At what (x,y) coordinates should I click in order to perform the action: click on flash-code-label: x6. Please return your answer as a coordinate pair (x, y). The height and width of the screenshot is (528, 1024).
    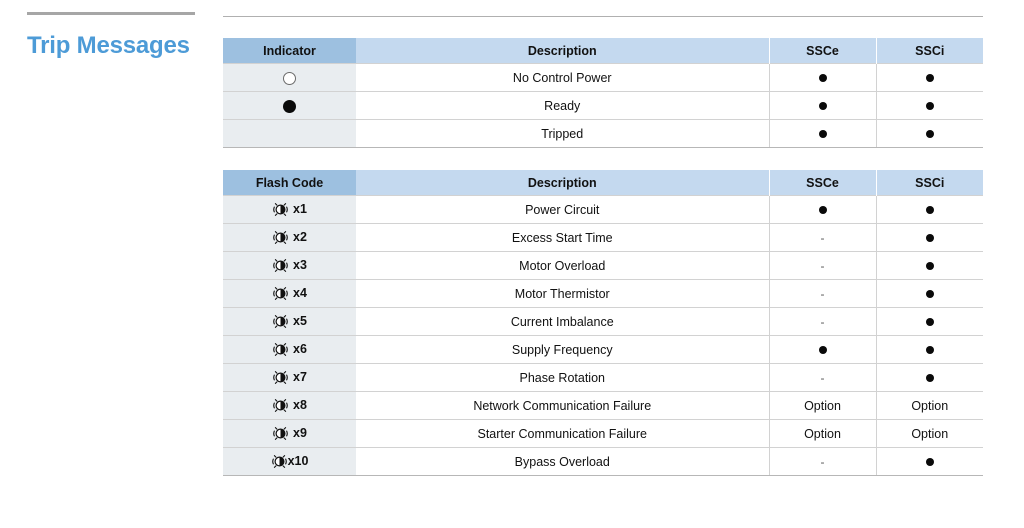
    Looking at the image, I should click on (300, 349).